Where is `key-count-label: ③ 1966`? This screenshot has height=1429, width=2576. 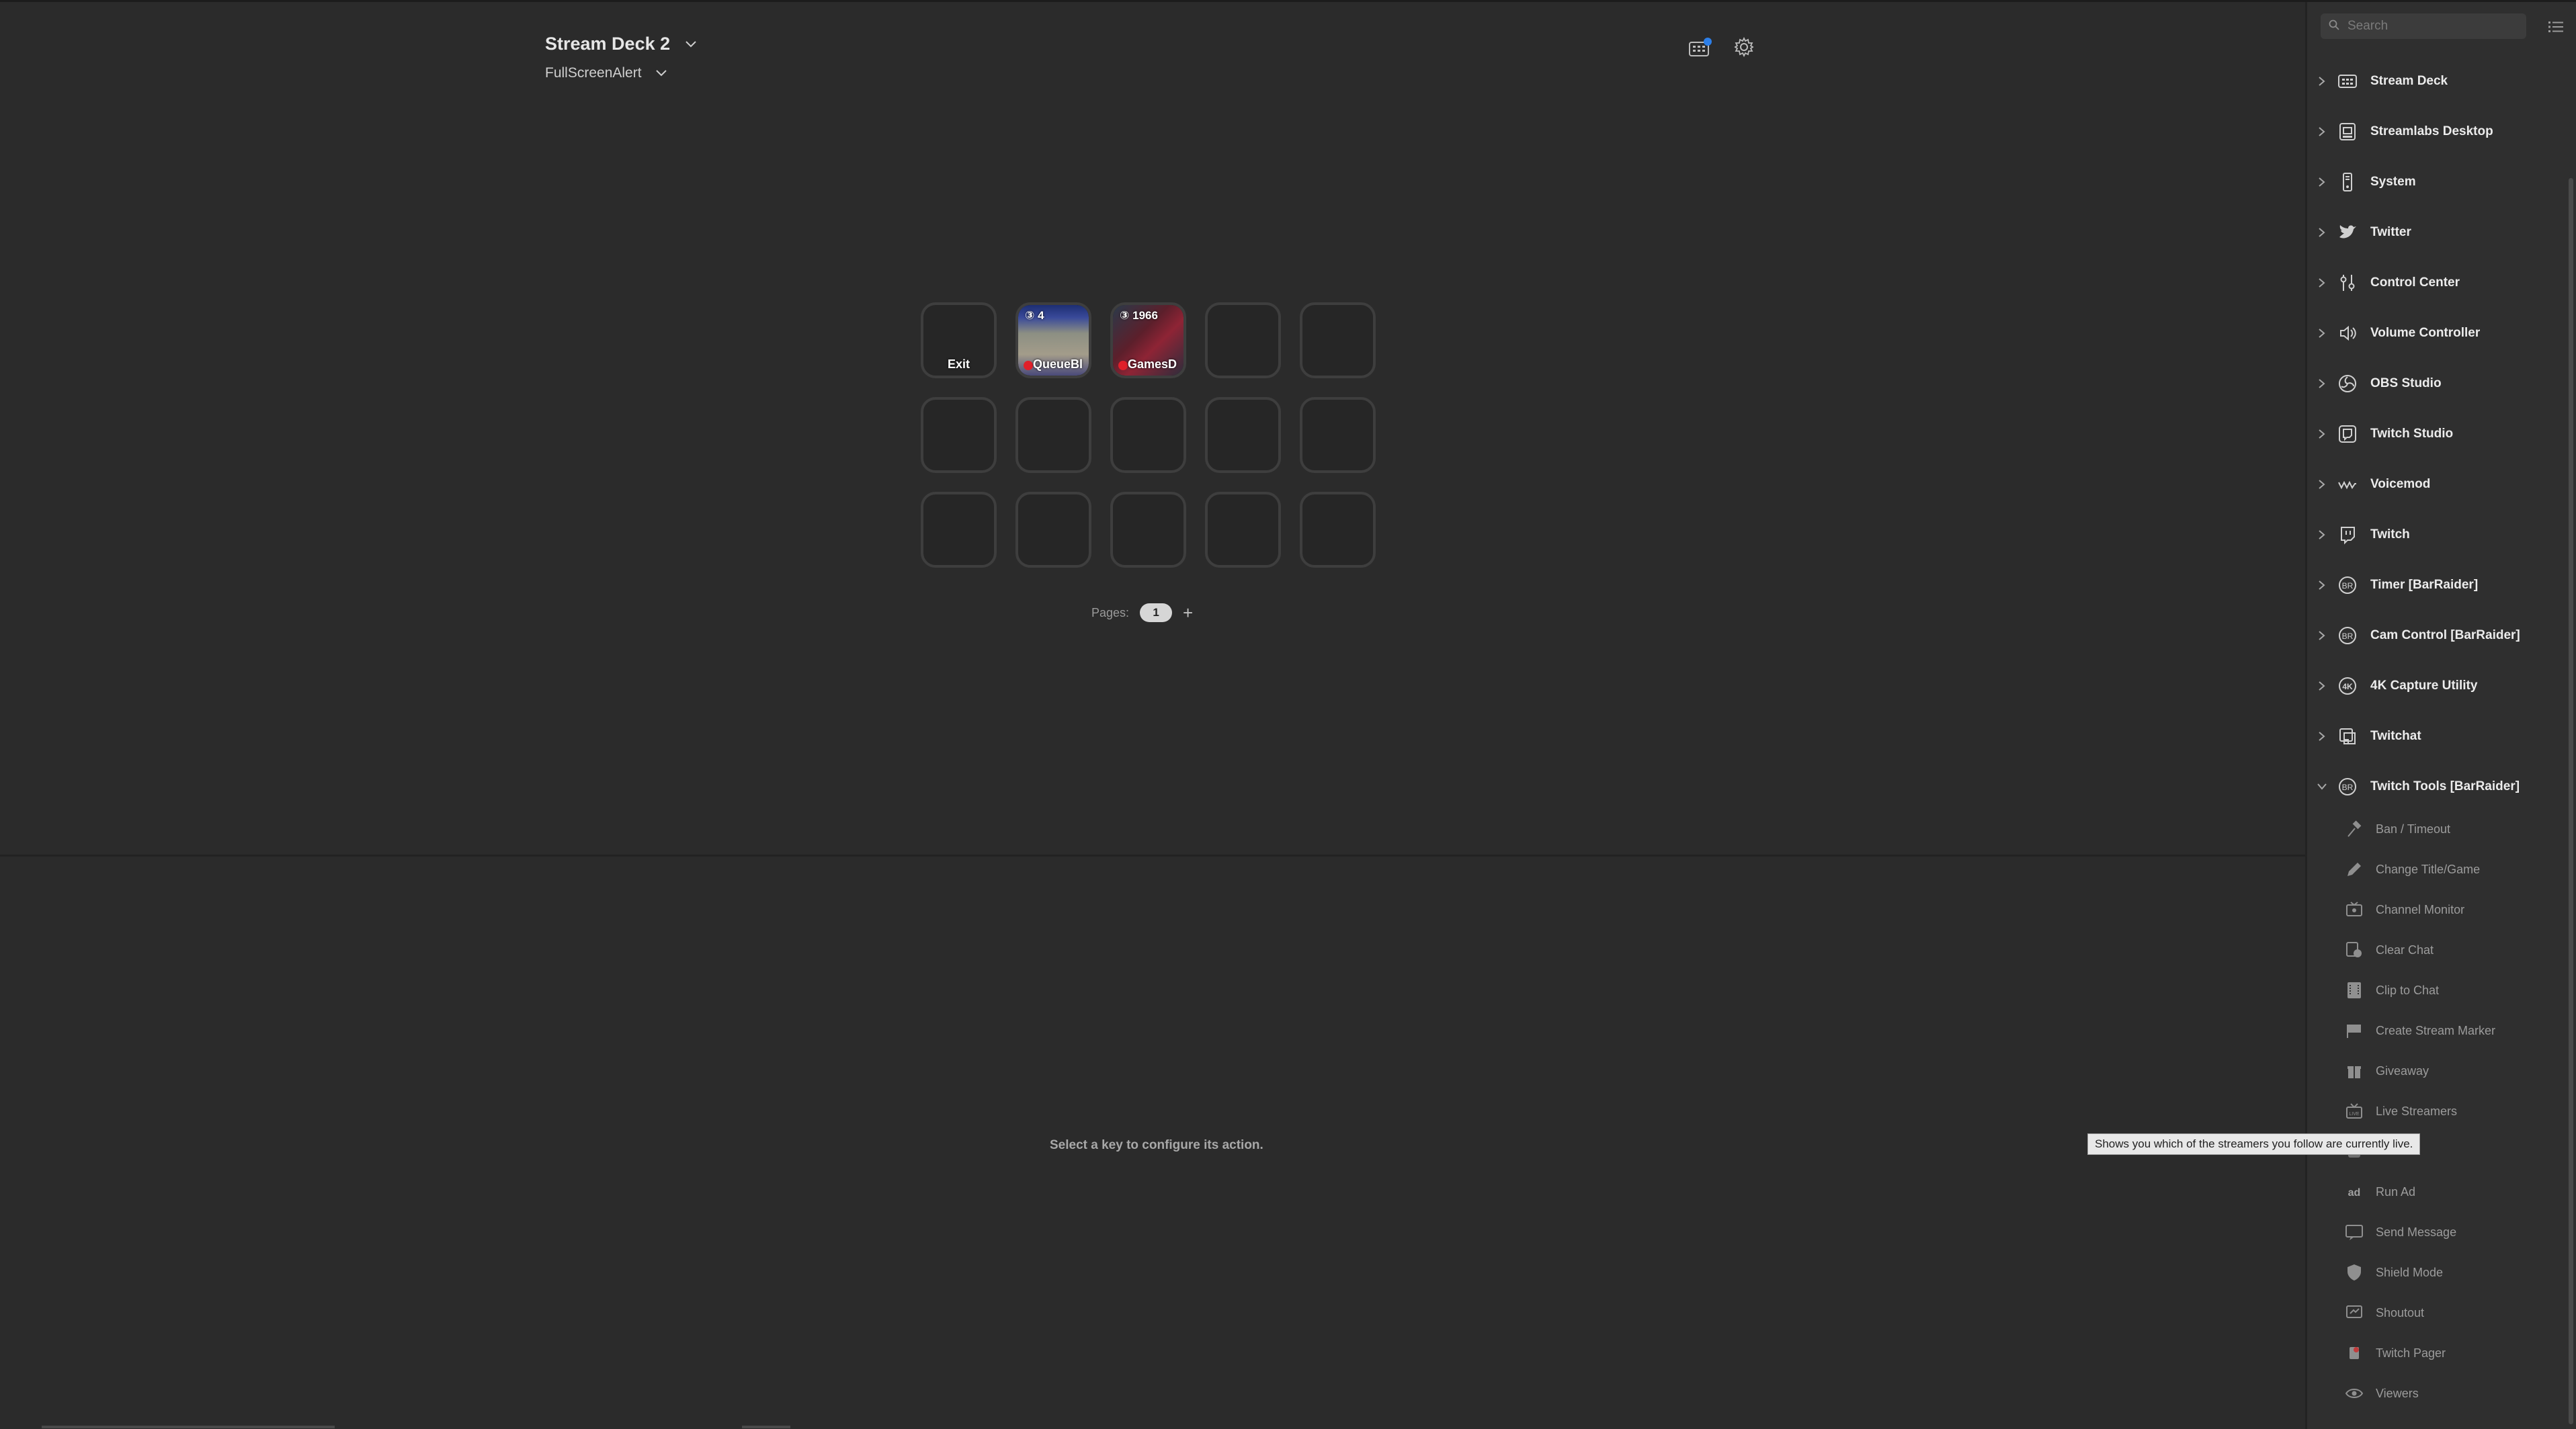
key-count-label: ③ 1966 is located at coordinates (1139, 315).